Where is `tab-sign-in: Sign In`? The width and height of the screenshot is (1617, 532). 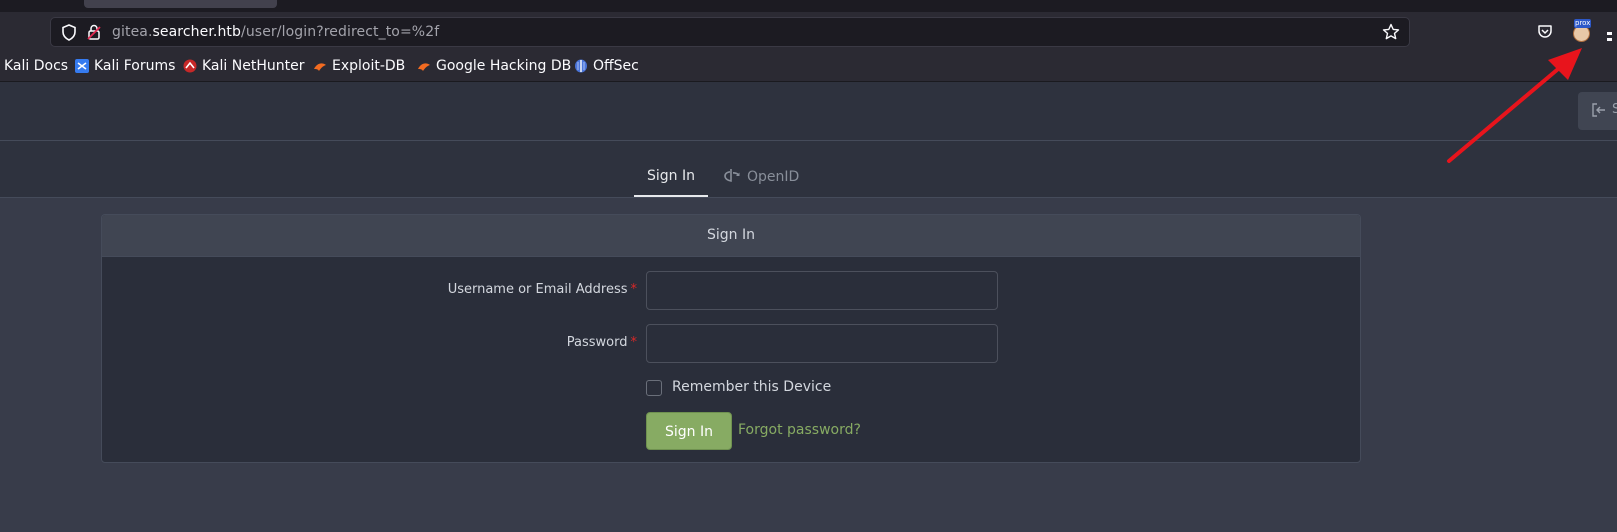 tab-sign-in: Sign In is located at coordinates (671, 182).